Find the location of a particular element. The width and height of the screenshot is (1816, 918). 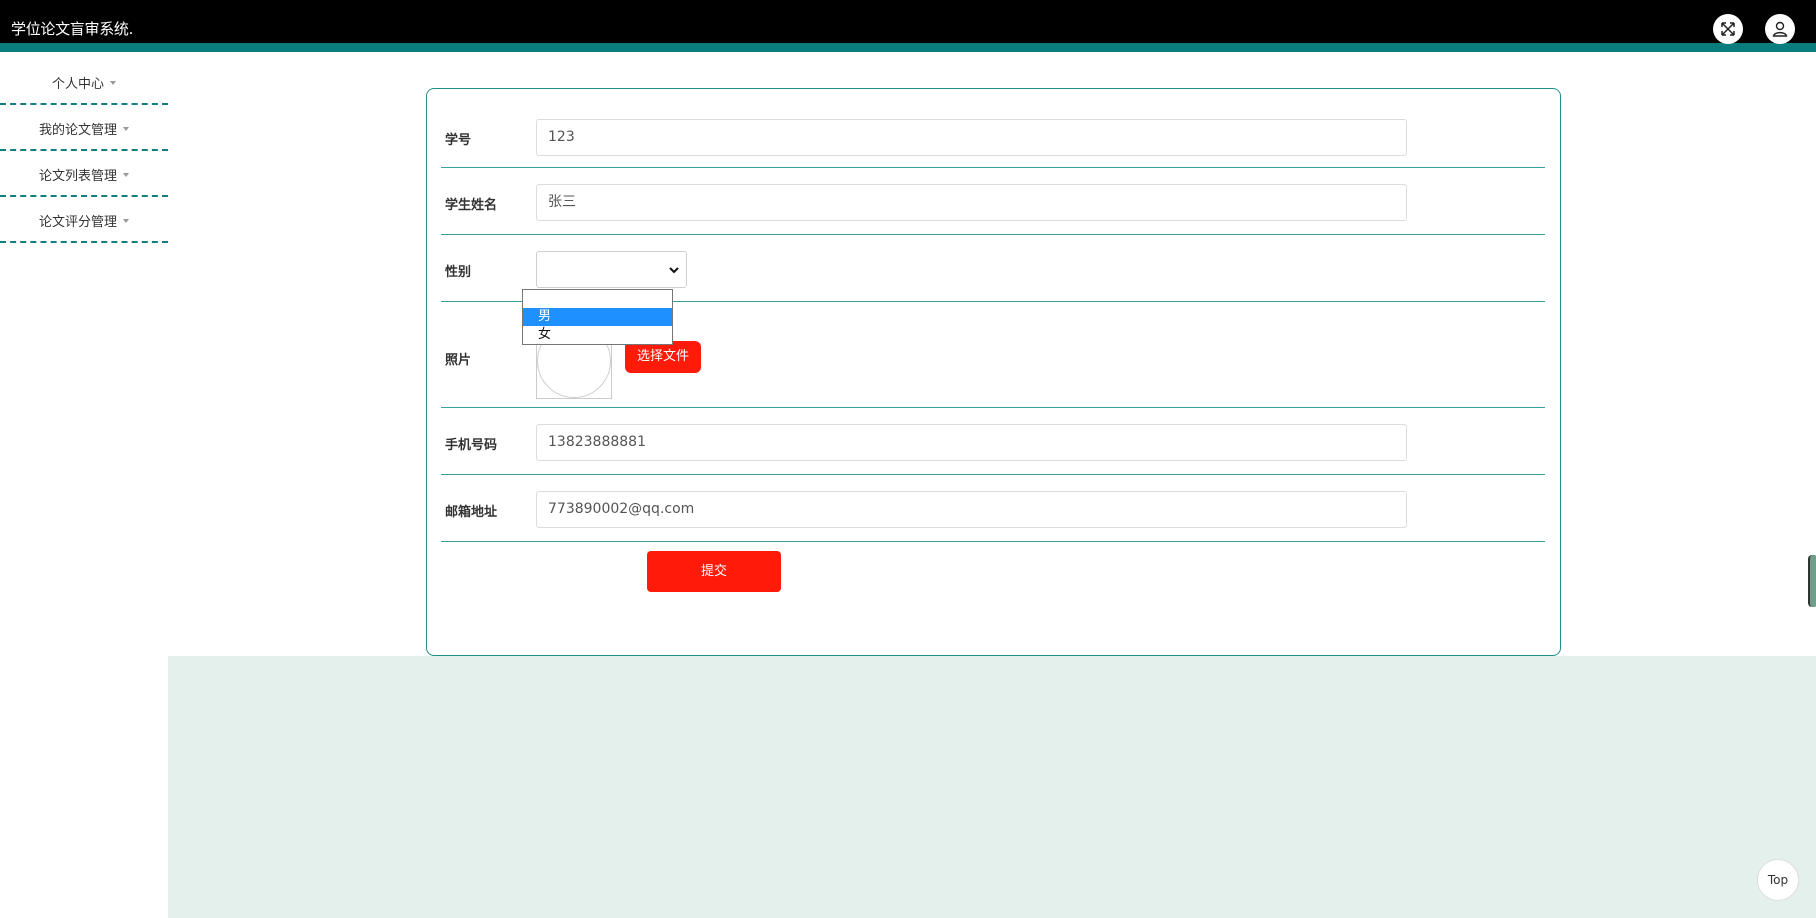

email-label: 邮箱地址 is located at coordinates (471, 512).